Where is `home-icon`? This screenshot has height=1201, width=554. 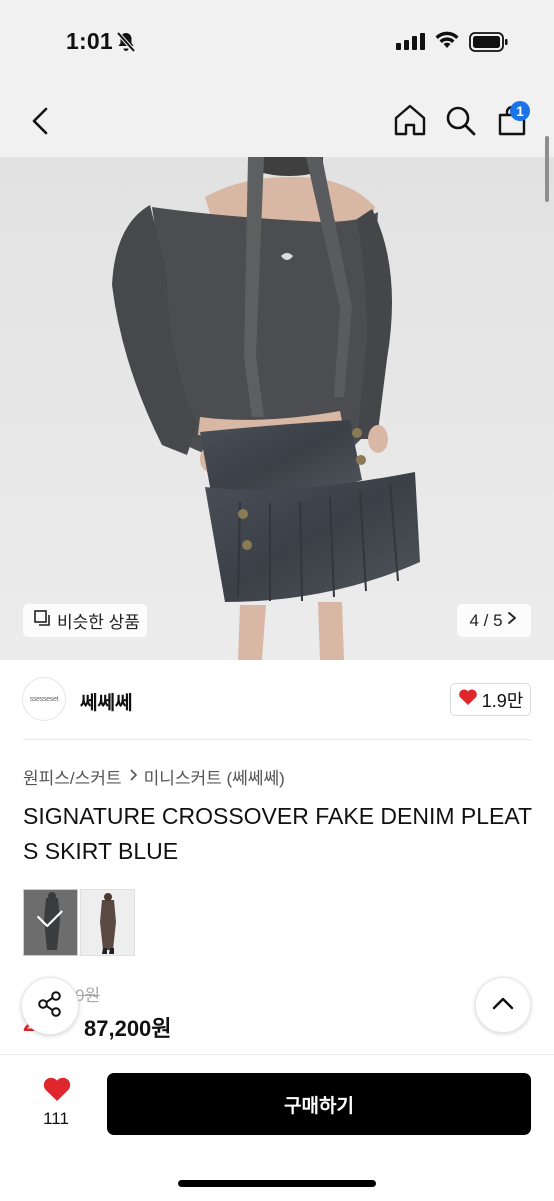
home-icon is located at coordinates (410, 122).